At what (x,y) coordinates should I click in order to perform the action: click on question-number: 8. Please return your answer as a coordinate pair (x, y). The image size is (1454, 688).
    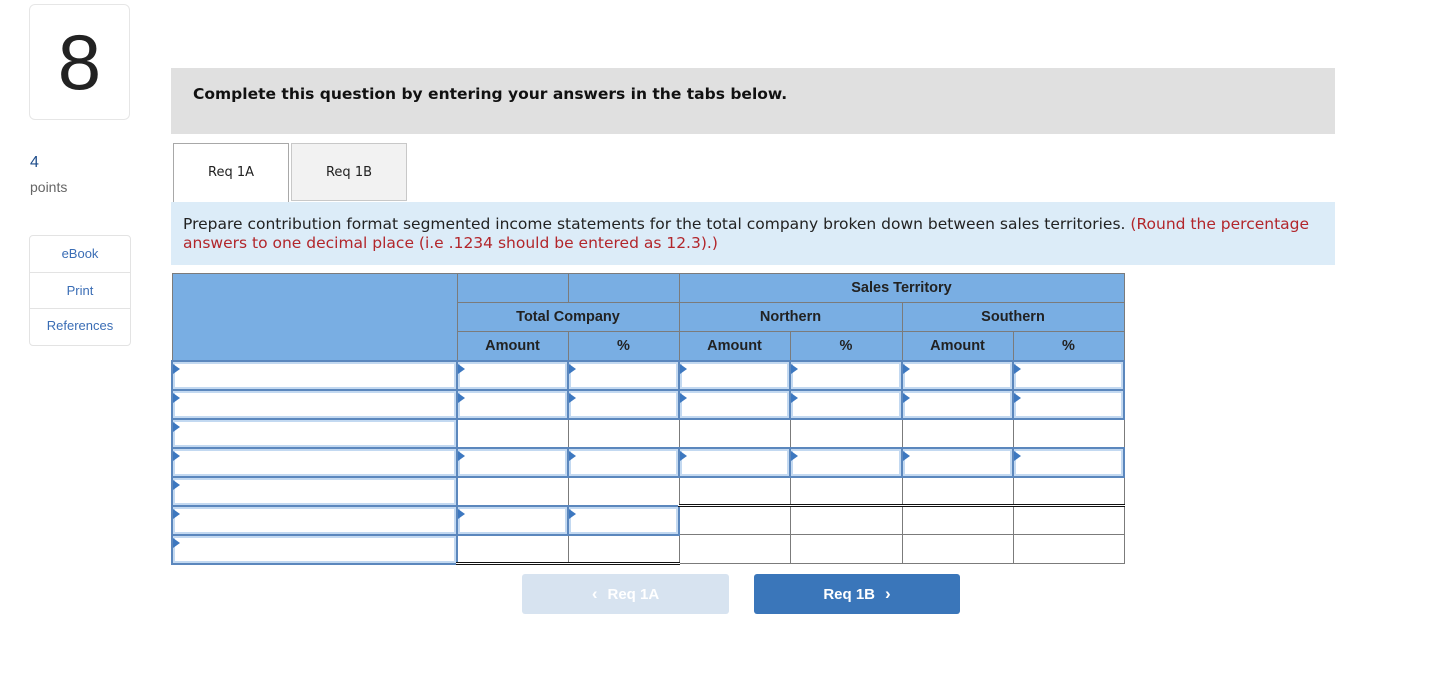
    Looking at the image, I should click on (79, 62).